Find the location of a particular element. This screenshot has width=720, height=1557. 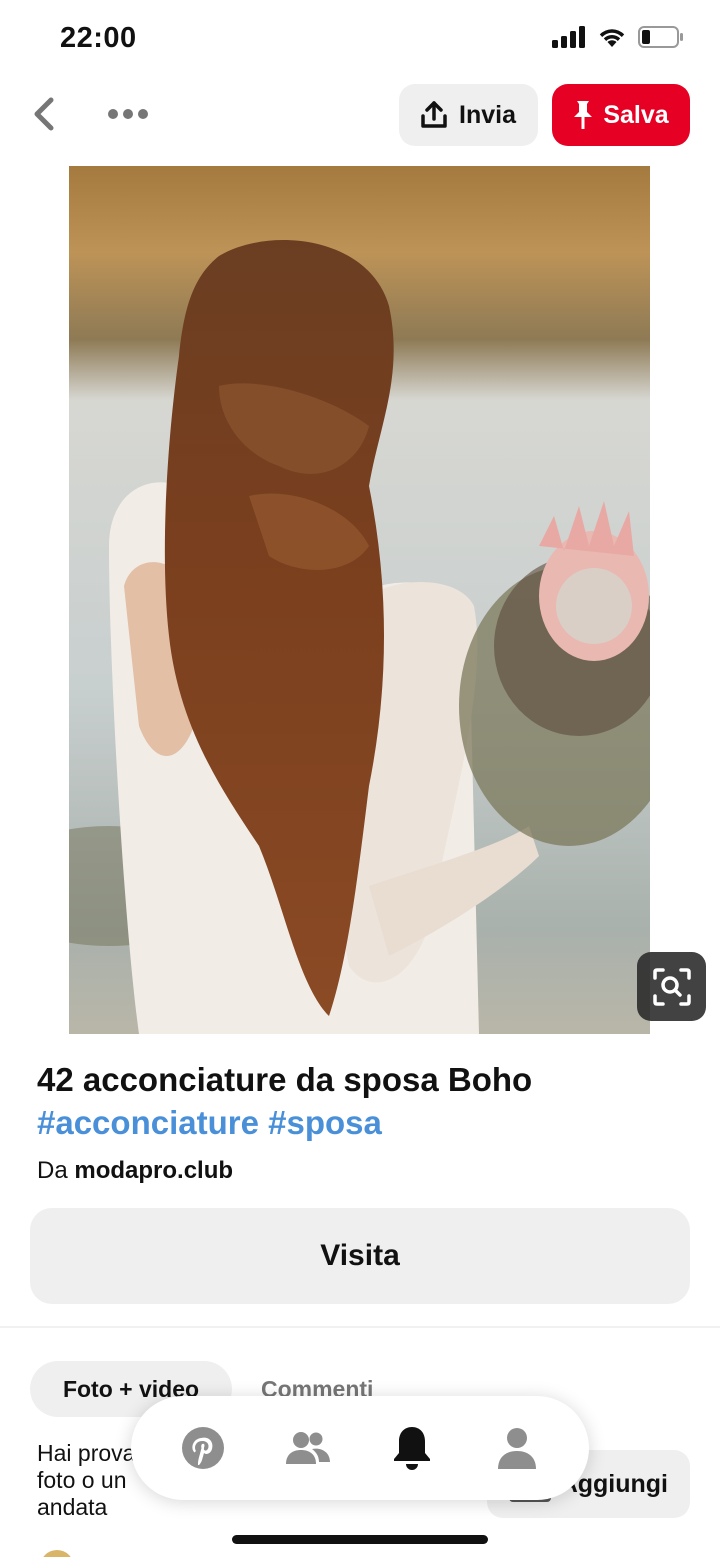

nav-home is located at coordinates (203, 1448).